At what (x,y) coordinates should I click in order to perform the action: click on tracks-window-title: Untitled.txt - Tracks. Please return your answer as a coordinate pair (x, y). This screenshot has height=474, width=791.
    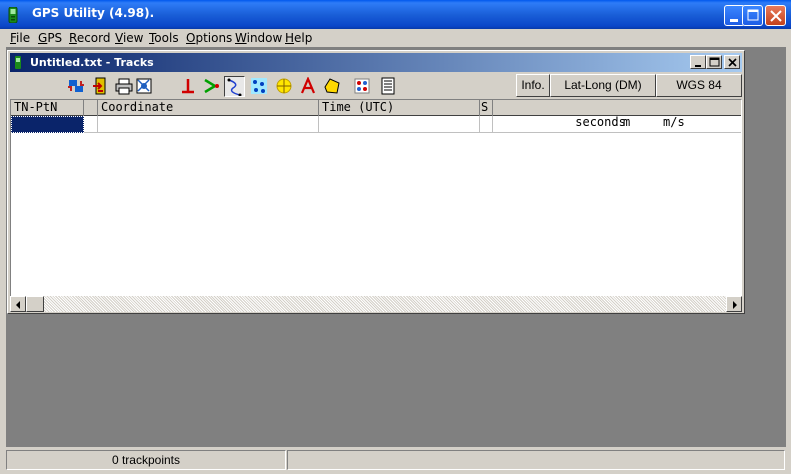
    Looking at the image, I should click on (92, 62).